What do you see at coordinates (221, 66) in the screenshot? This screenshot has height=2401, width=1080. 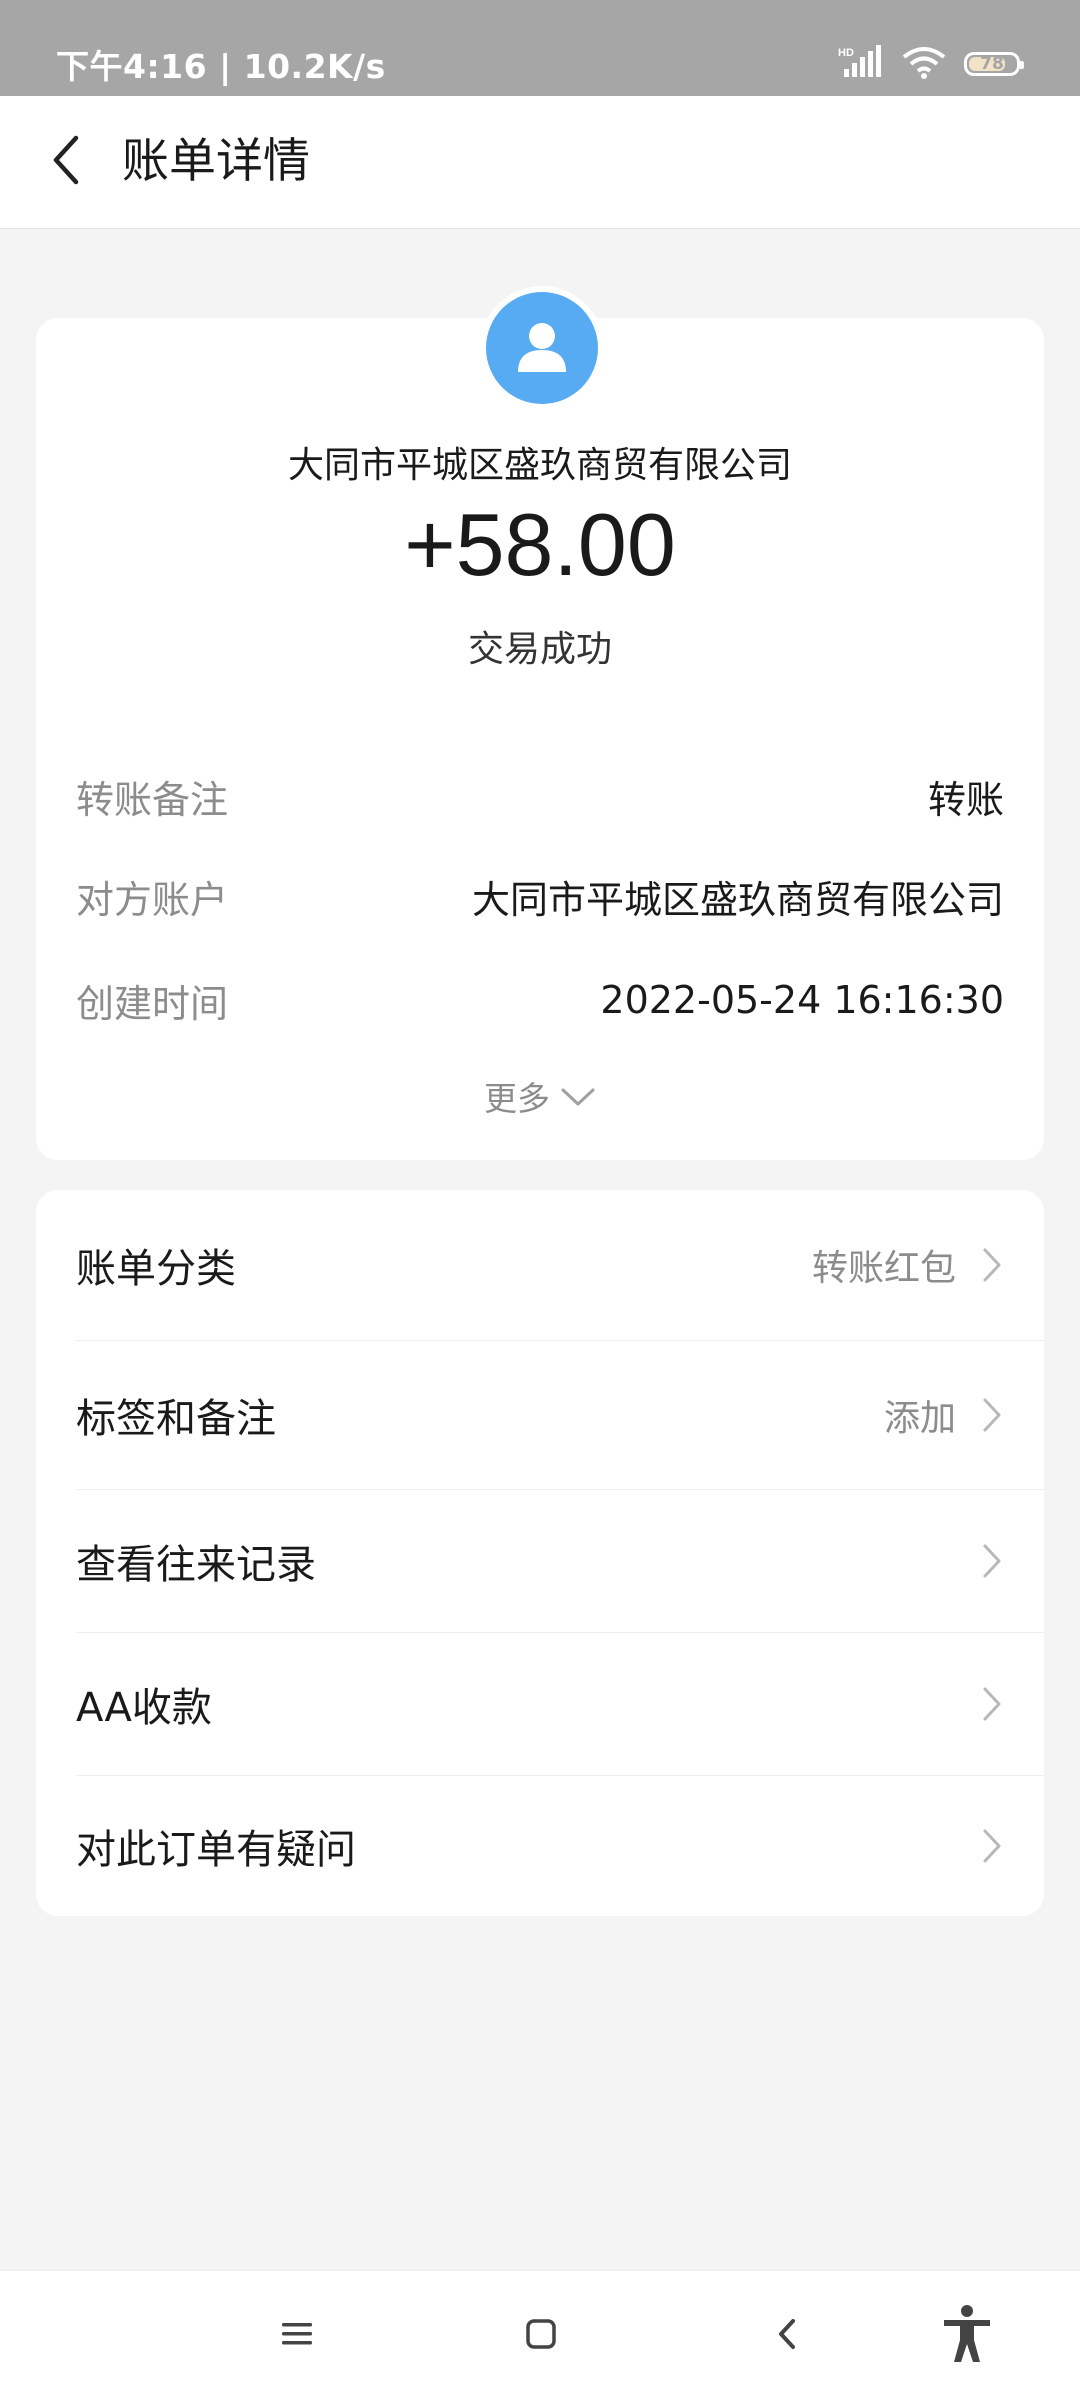 I see `status-time-speed: 下午4:16 | 10.2K/s` at bounding box center [221, 66].